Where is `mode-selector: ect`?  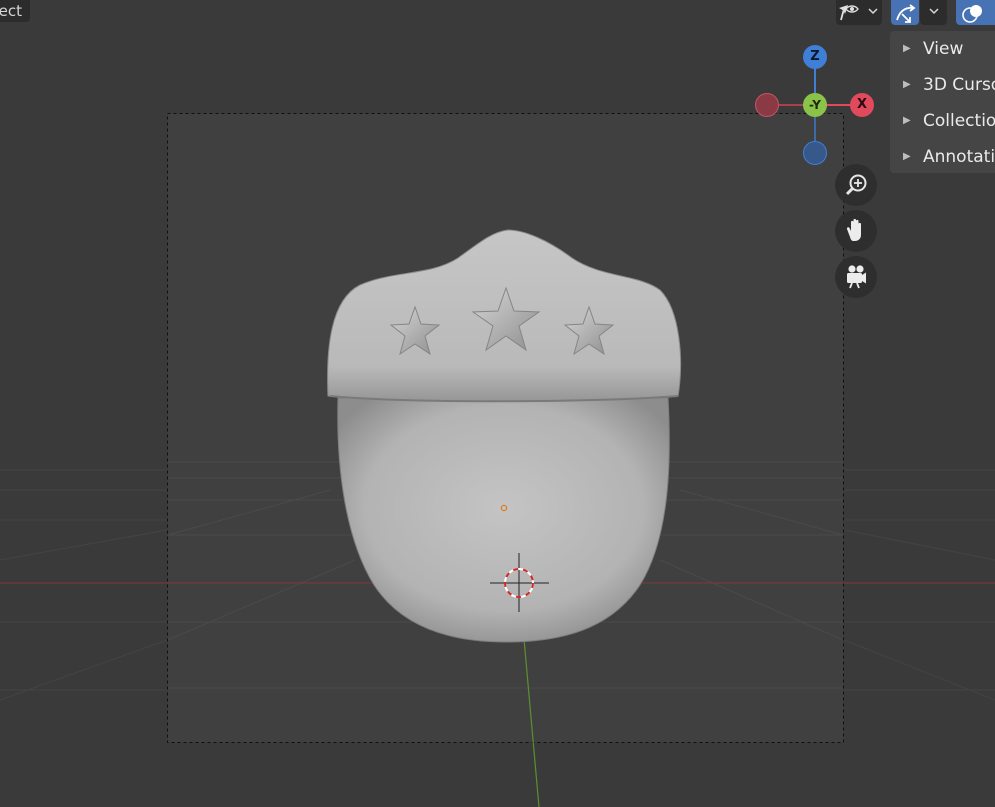 mode-selector: ect is located at coordinates (15, 11).